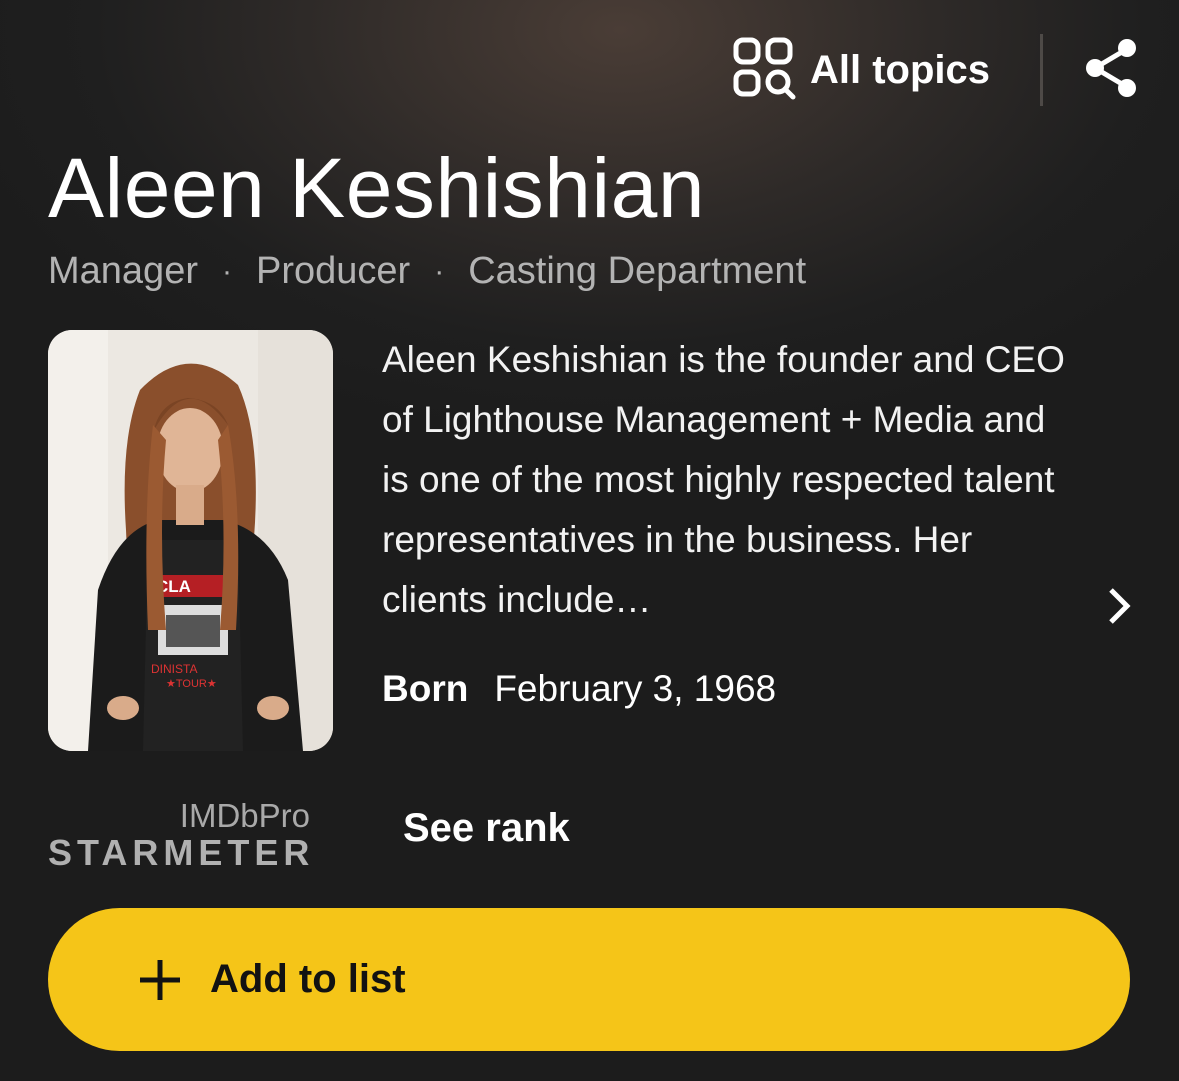  What do you see at coordinates (190, 540) in the screenshot?
I see `person-photo: CLA DINISTA ★TOUR★` at bounding box center [190, 540].